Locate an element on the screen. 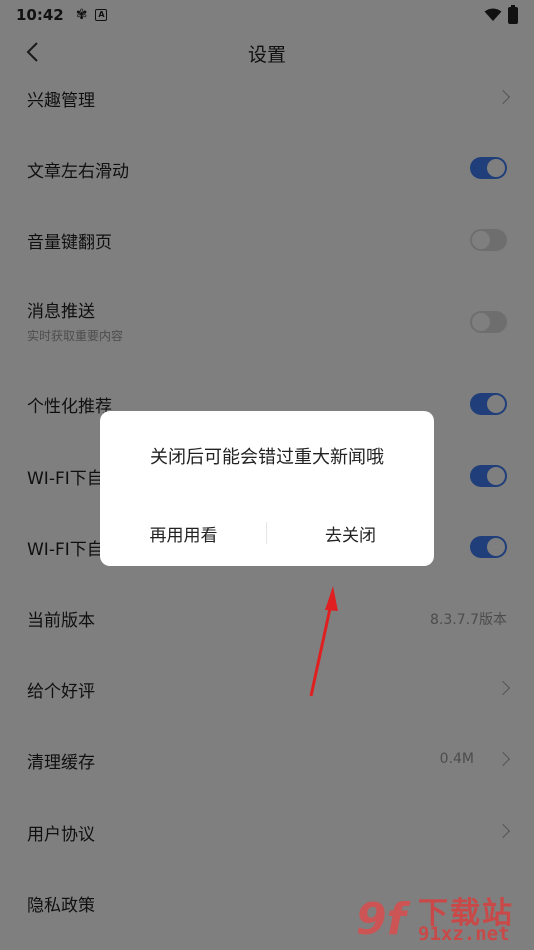 Image resolution: width=534 pixels, height=950 pixels. confirm-close-button: 去关闭 is located at coordinates (350, 533).